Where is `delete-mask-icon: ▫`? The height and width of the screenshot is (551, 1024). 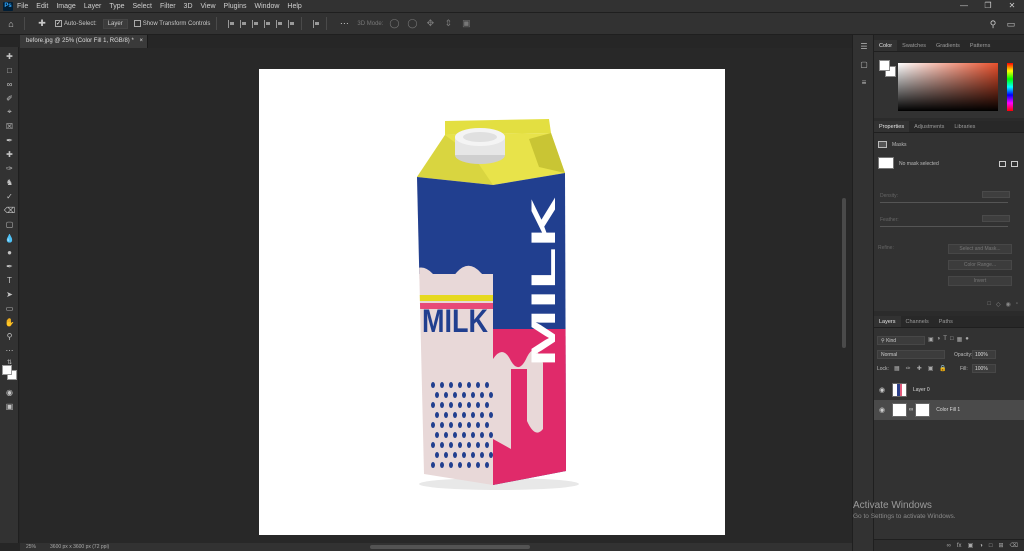
delete-mask-icon: ▫ is located at coordinates (1017, 304).